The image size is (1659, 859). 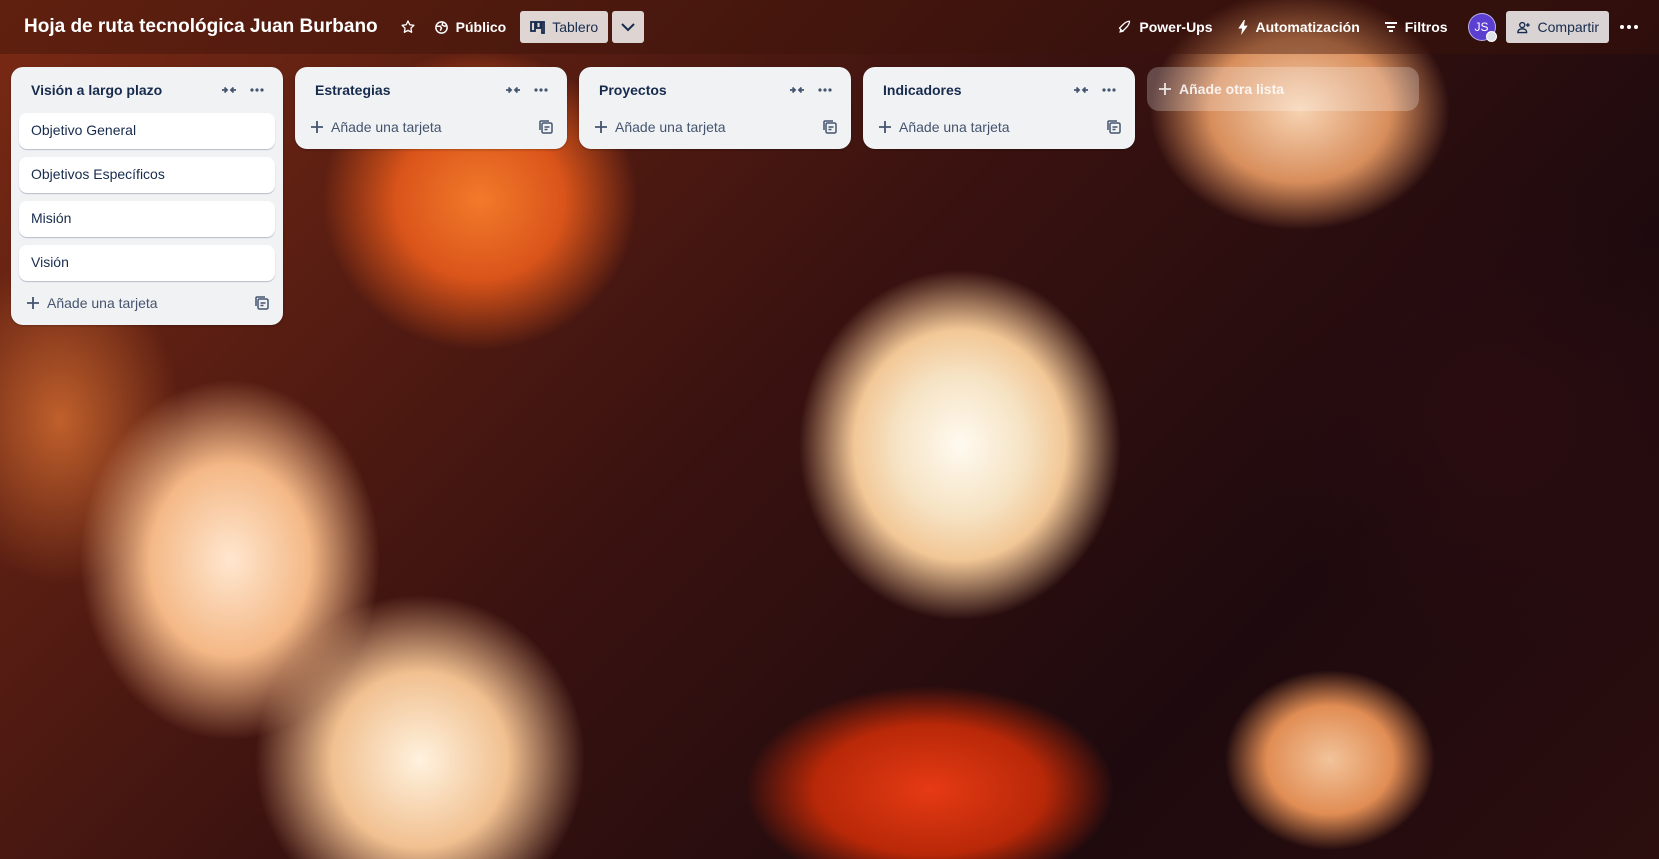 I want to click on list-title: Estrategias, so click(x=407, y=90).